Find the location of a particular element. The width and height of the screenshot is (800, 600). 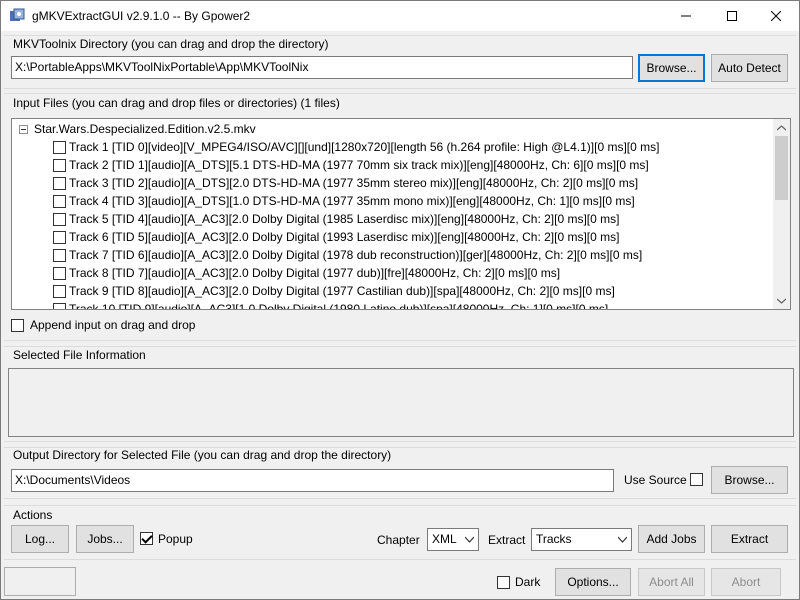

app-icon is located at coordinates (17, 14).